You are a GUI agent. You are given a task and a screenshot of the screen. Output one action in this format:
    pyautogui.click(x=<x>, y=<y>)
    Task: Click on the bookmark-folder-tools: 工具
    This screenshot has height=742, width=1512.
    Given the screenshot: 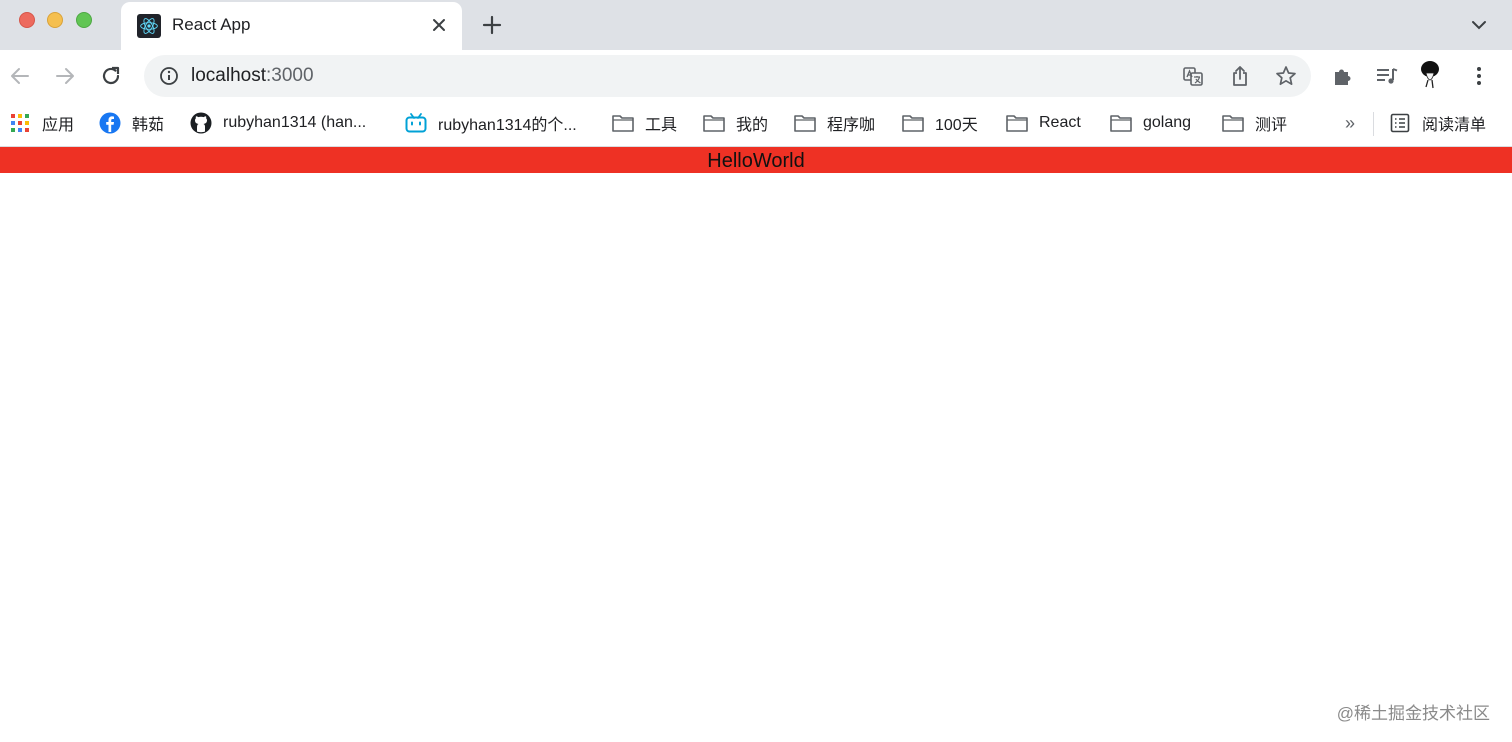 What is the action you would take?
    pyautogui.click(x=644, y=123)
    